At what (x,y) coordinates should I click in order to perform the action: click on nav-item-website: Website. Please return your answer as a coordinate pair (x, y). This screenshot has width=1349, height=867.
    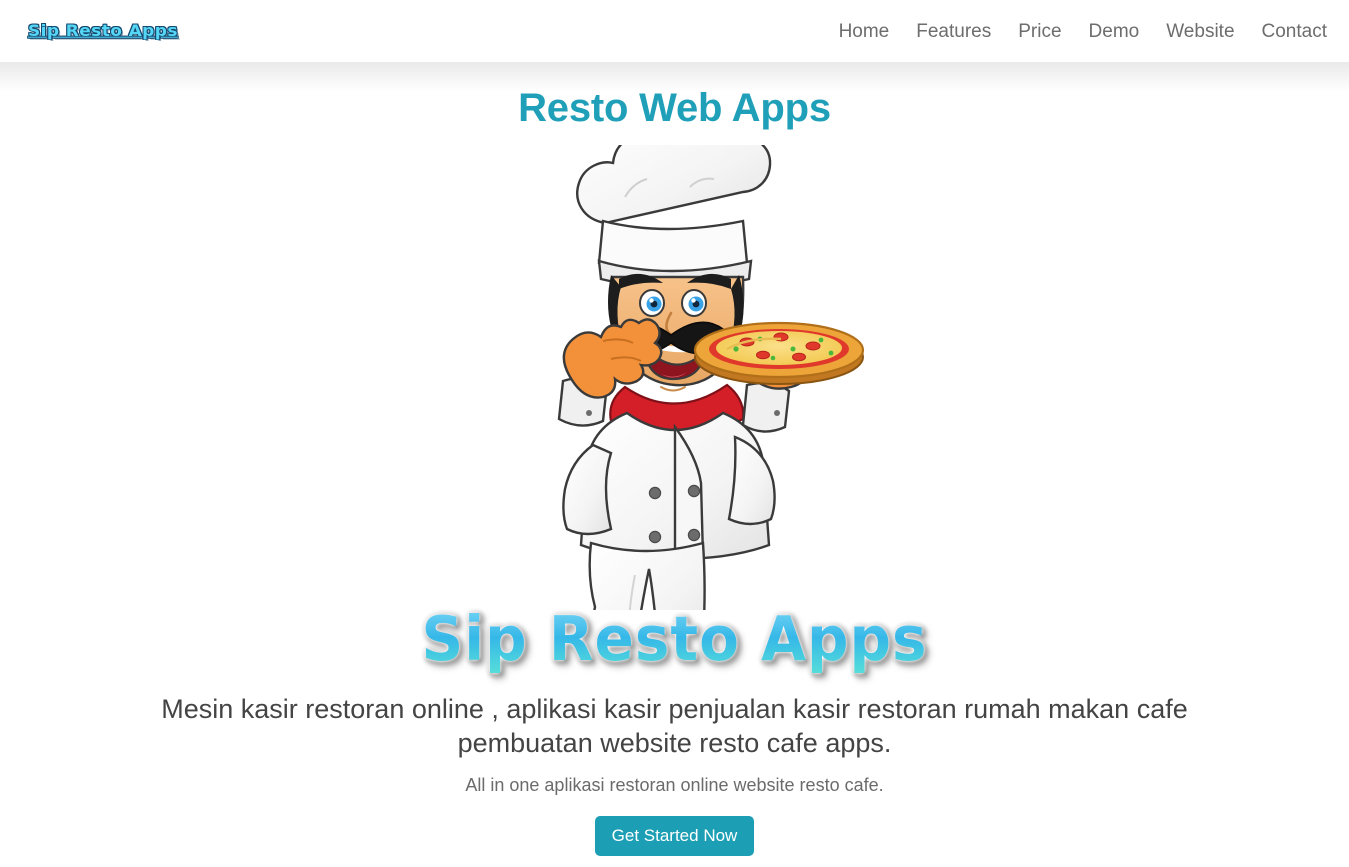
    Looking at the image, I should click on (1200, 31).